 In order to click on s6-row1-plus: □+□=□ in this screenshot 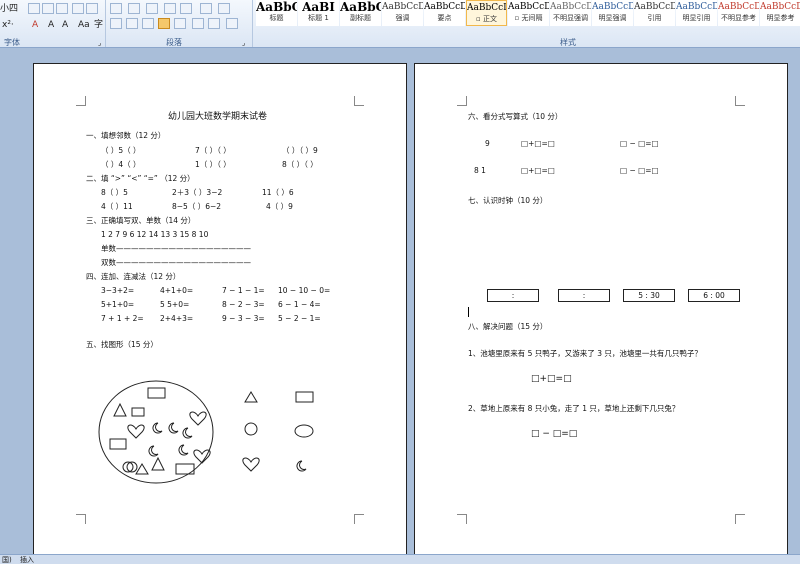, I will do `click(538, 143)`.